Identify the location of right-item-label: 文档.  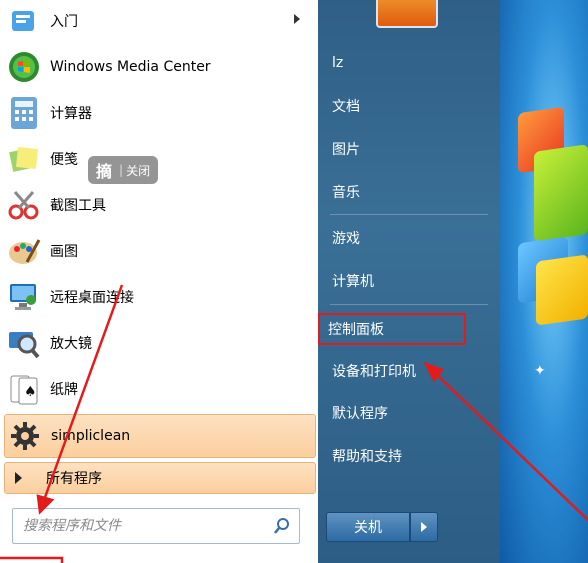
(346, 107).